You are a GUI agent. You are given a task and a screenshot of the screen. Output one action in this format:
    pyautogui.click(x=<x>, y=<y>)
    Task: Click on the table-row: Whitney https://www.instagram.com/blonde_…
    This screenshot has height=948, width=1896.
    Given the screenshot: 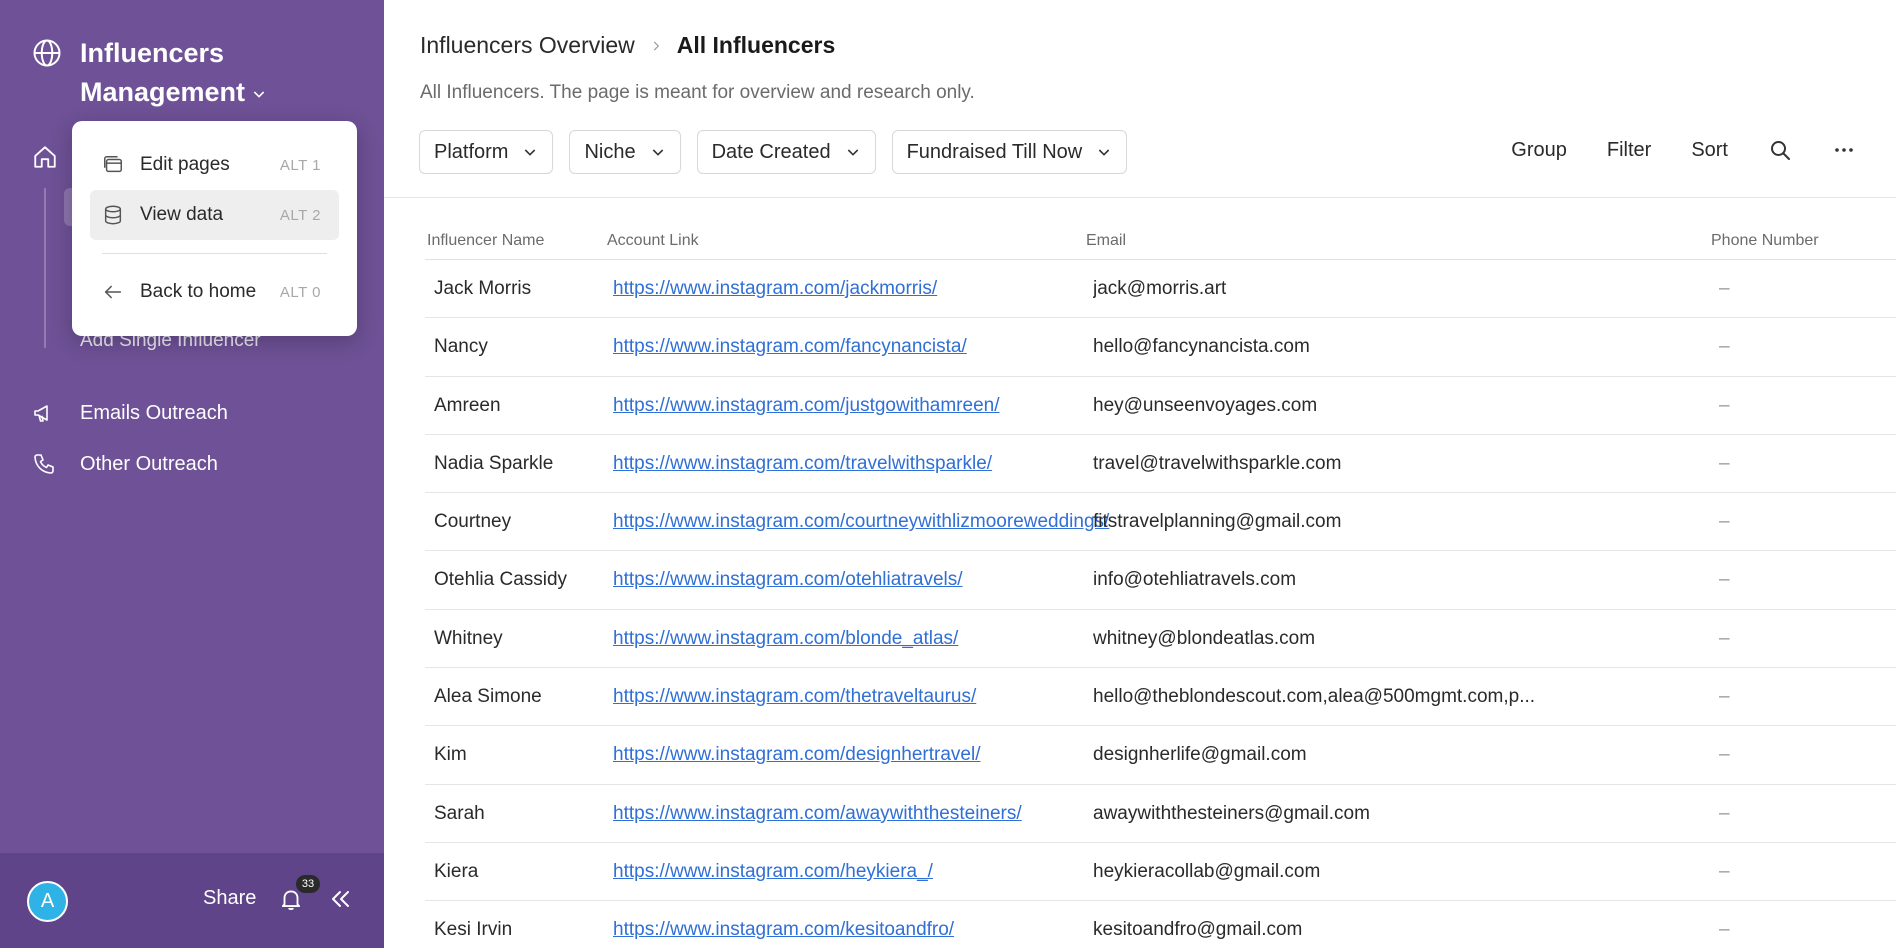 What is the action you would take?
    pyautogui.click(x=1160, y=639)
    